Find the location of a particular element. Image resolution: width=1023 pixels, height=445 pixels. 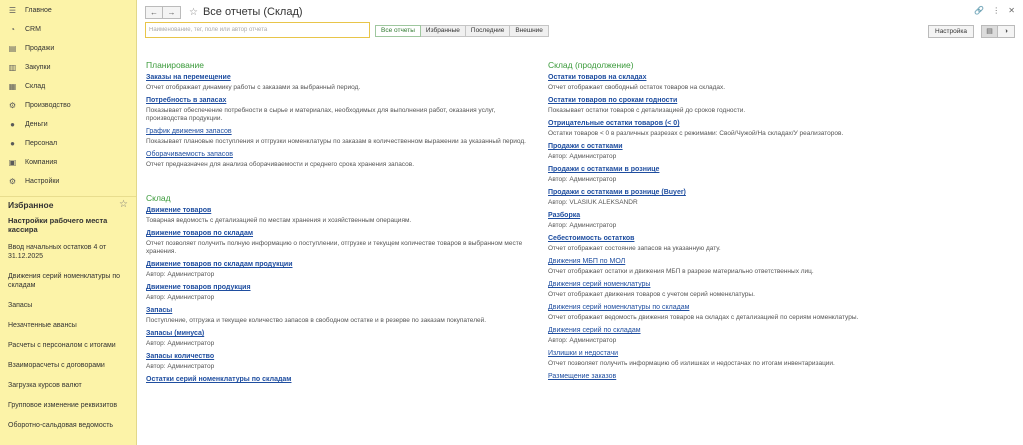

link-icon: 🔗 is located at coordinates (979, 10).